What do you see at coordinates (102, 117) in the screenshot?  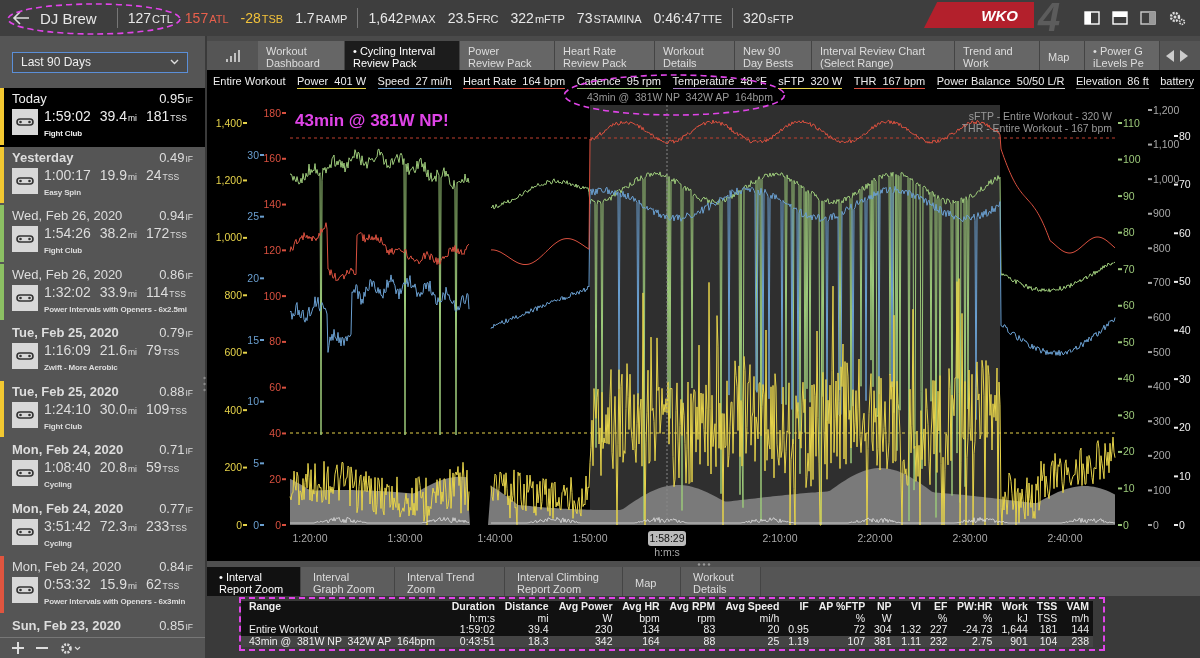 I see `workout-list-item: Today 0.95 IF 1:59:02 39.4mi 181TSS Fight Club` at bounding box center [102, 117].